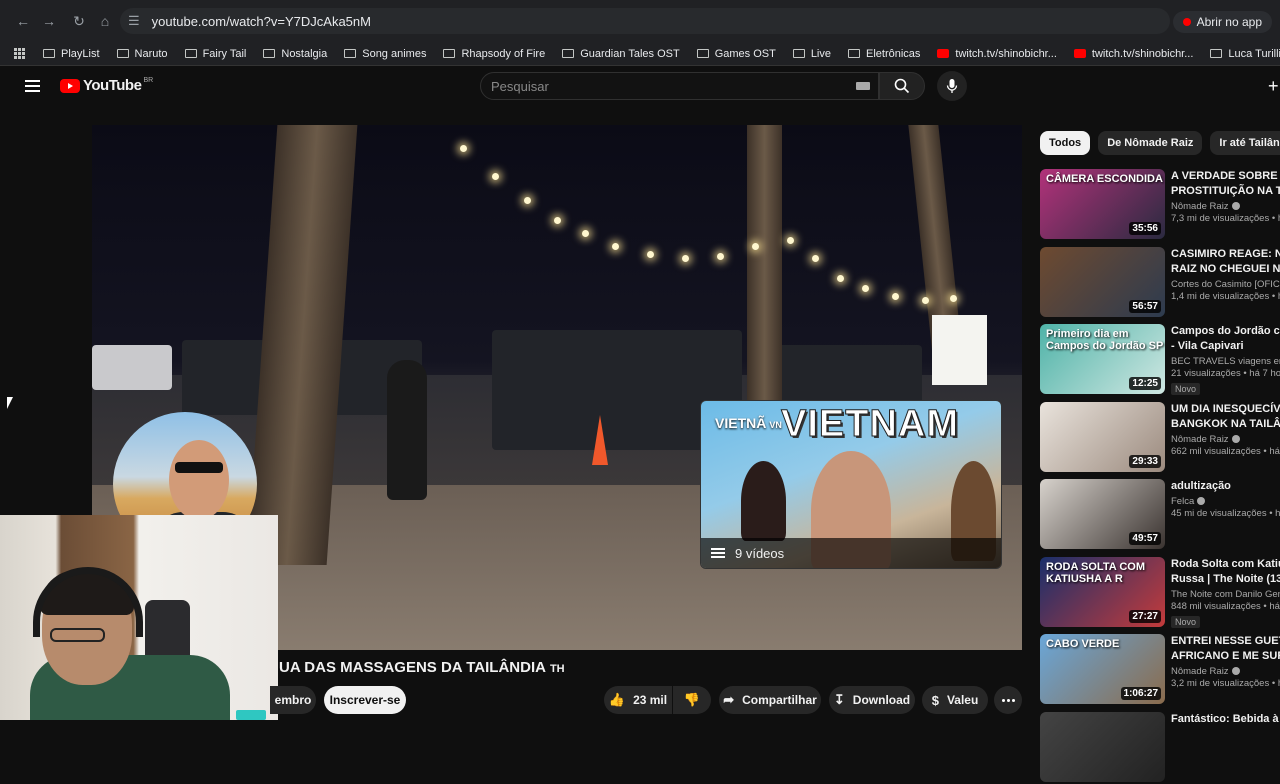  I want to click on desk-light, so click(251, 715).